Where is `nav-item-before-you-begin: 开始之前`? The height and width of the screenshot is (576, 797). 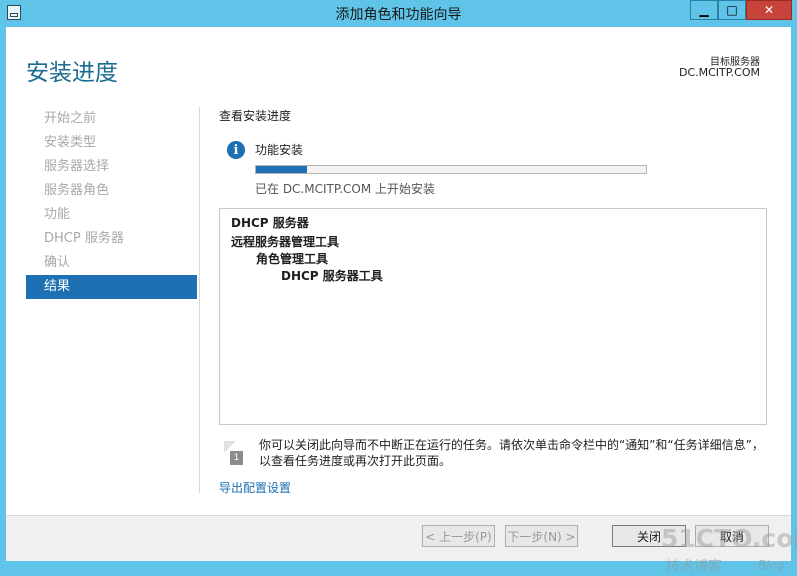
nav-item-before-you-begin: 开始之前 is located at coordinates (111, 119).